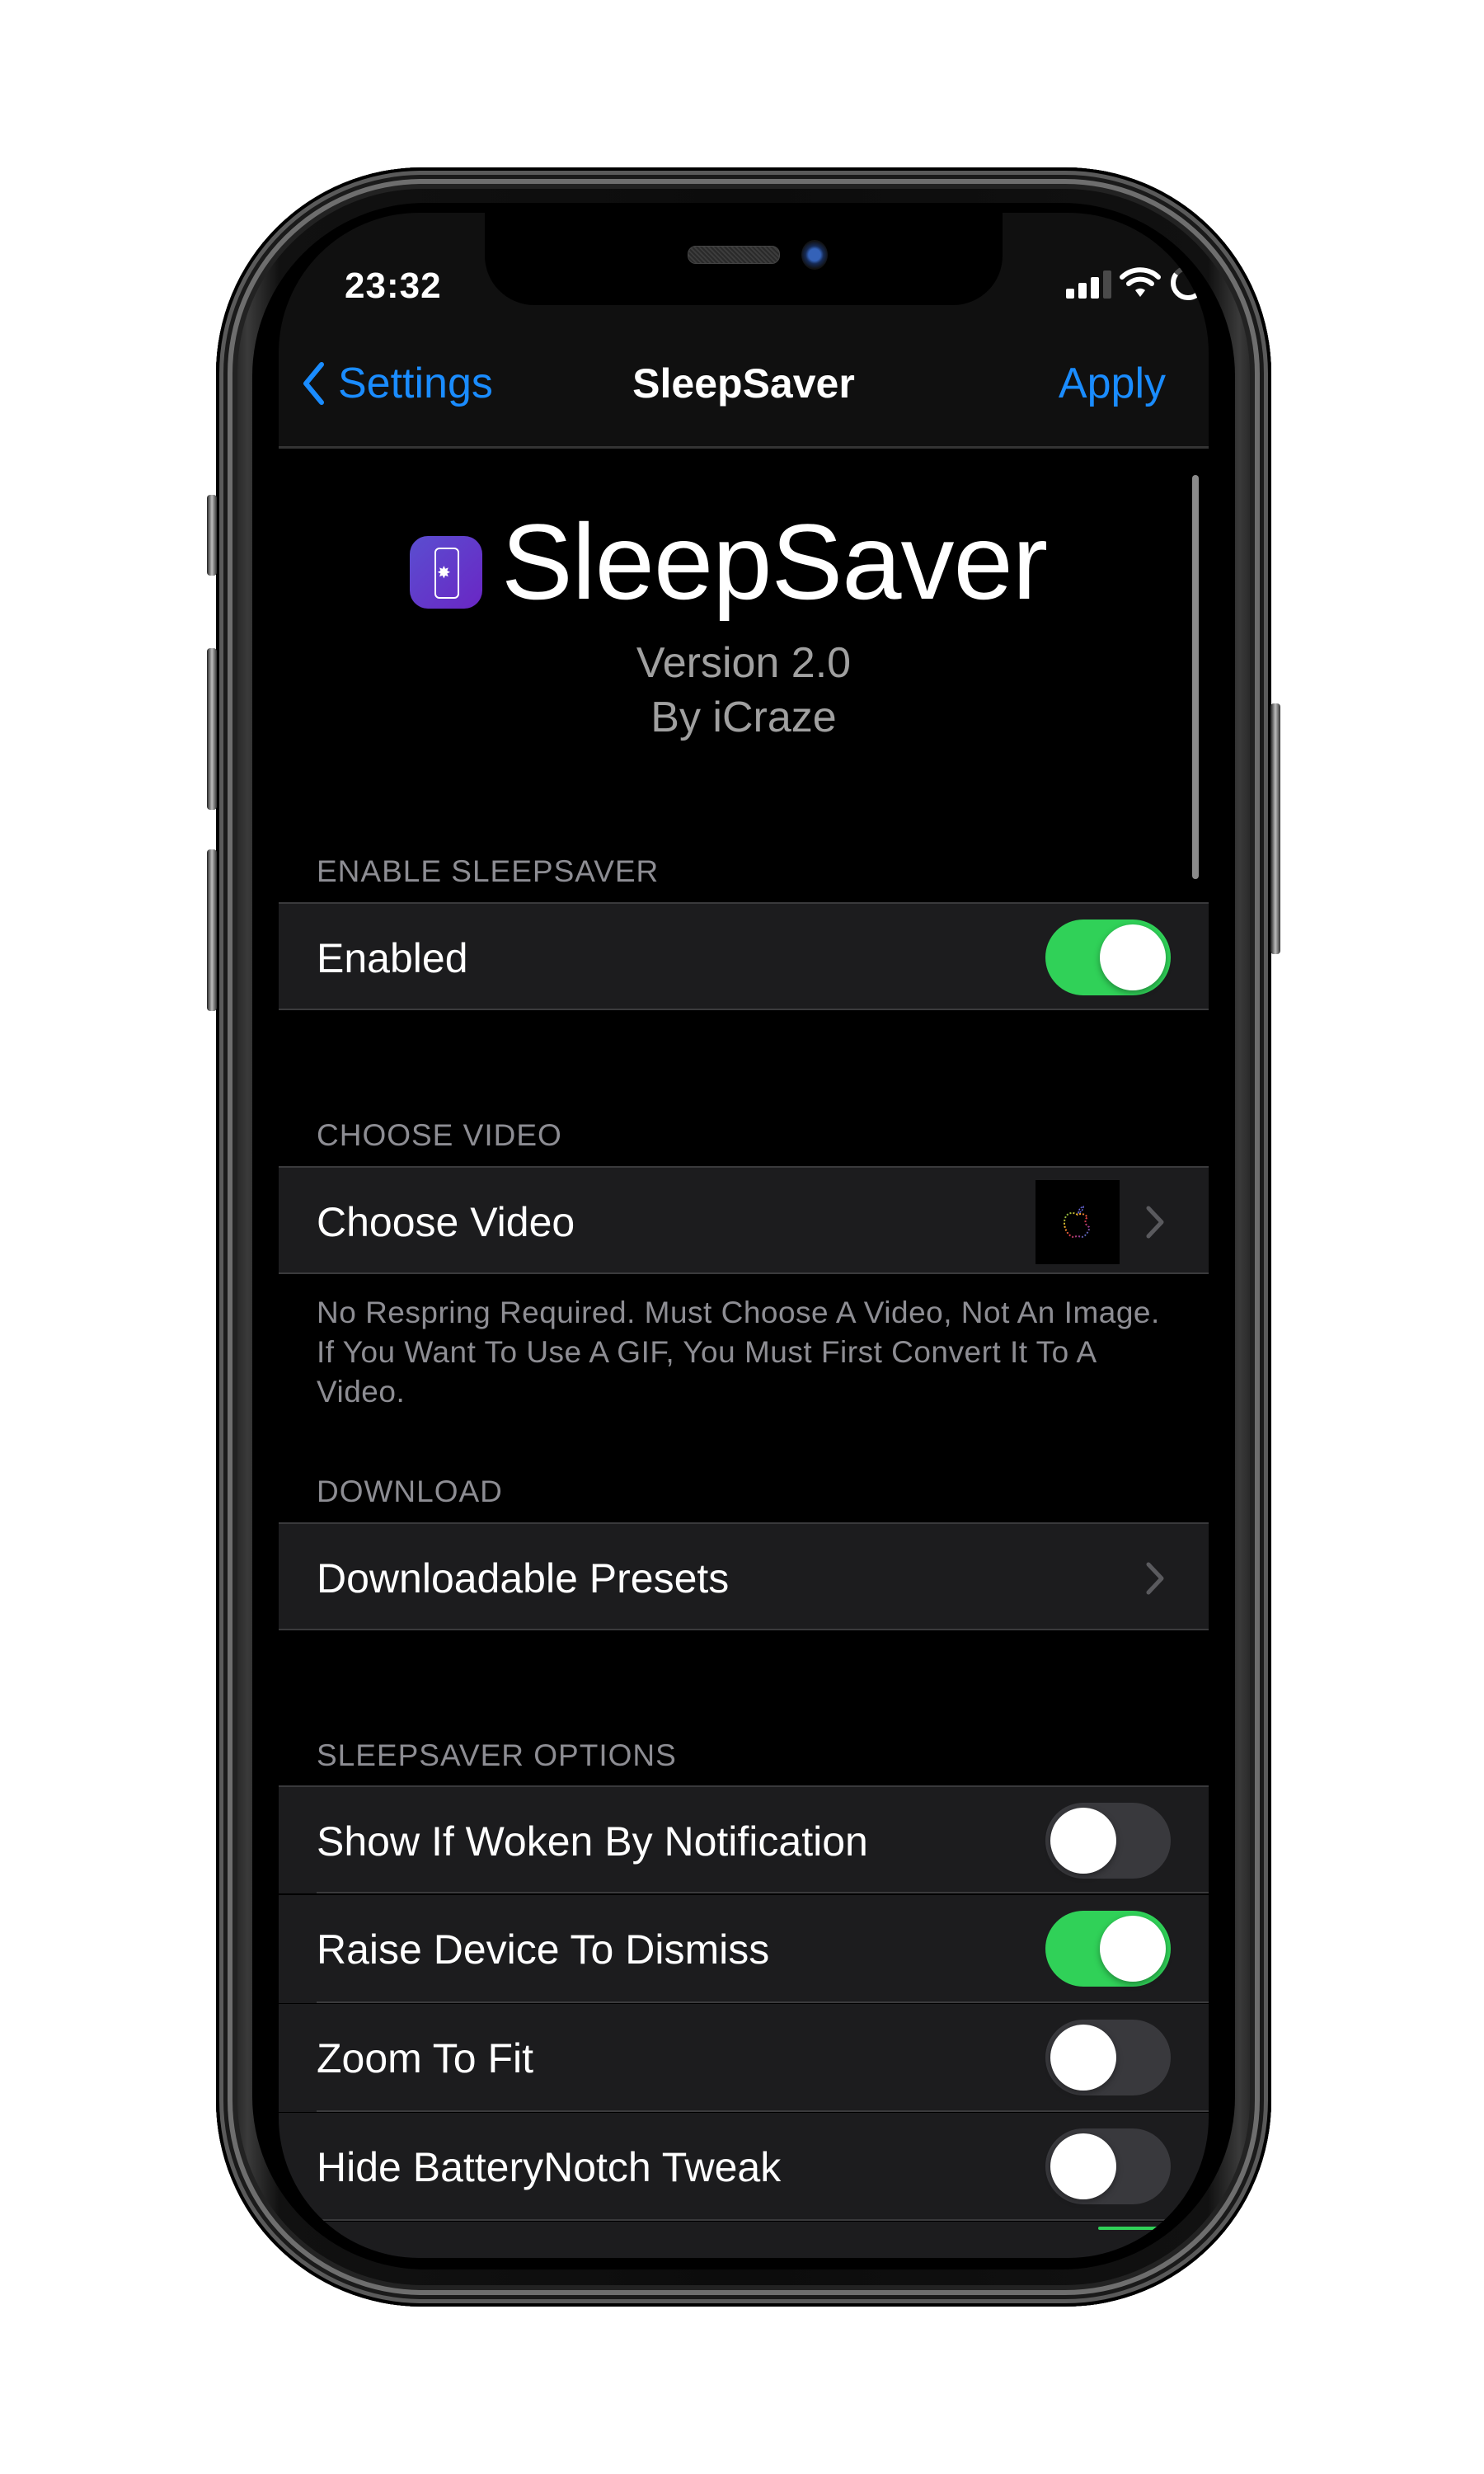  I want to click on option-row-zoom-to-fit: Zoom To Fit, so click(744, 2058).